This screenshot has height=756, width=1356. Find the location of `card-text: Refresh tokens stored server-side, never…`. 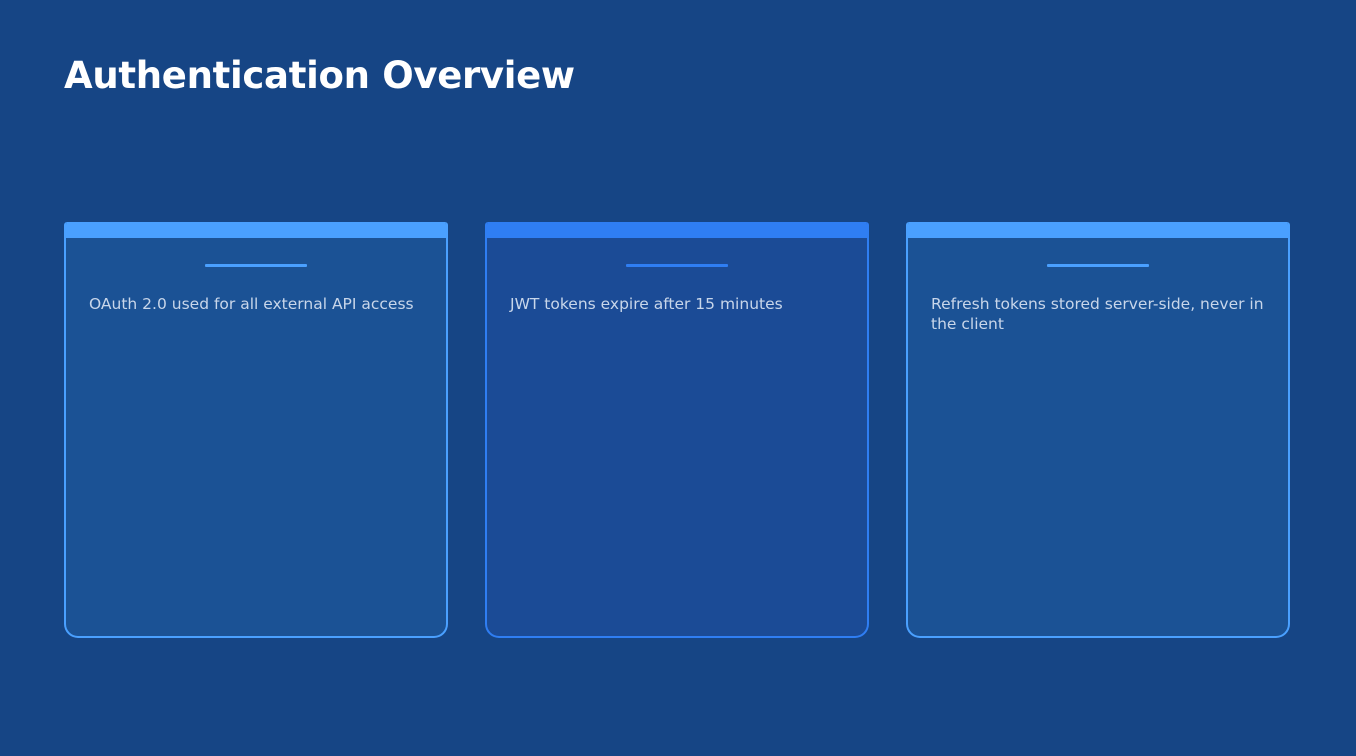

card-text: Refresh tokens stored server-side, never… is located at coordinates (1097, 314).